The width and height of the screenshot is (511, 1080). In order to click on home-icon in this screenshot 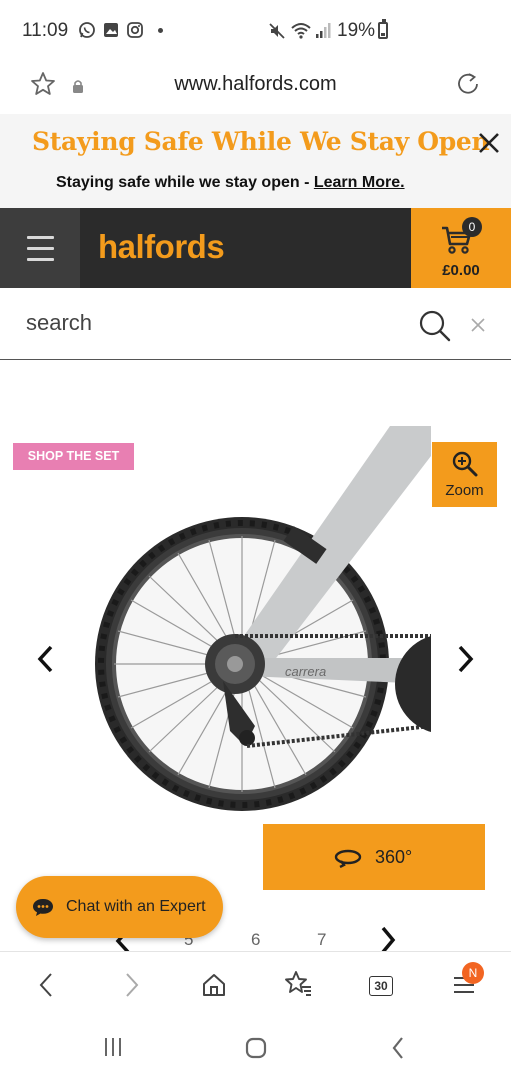, I will do `click(214, 985)`.